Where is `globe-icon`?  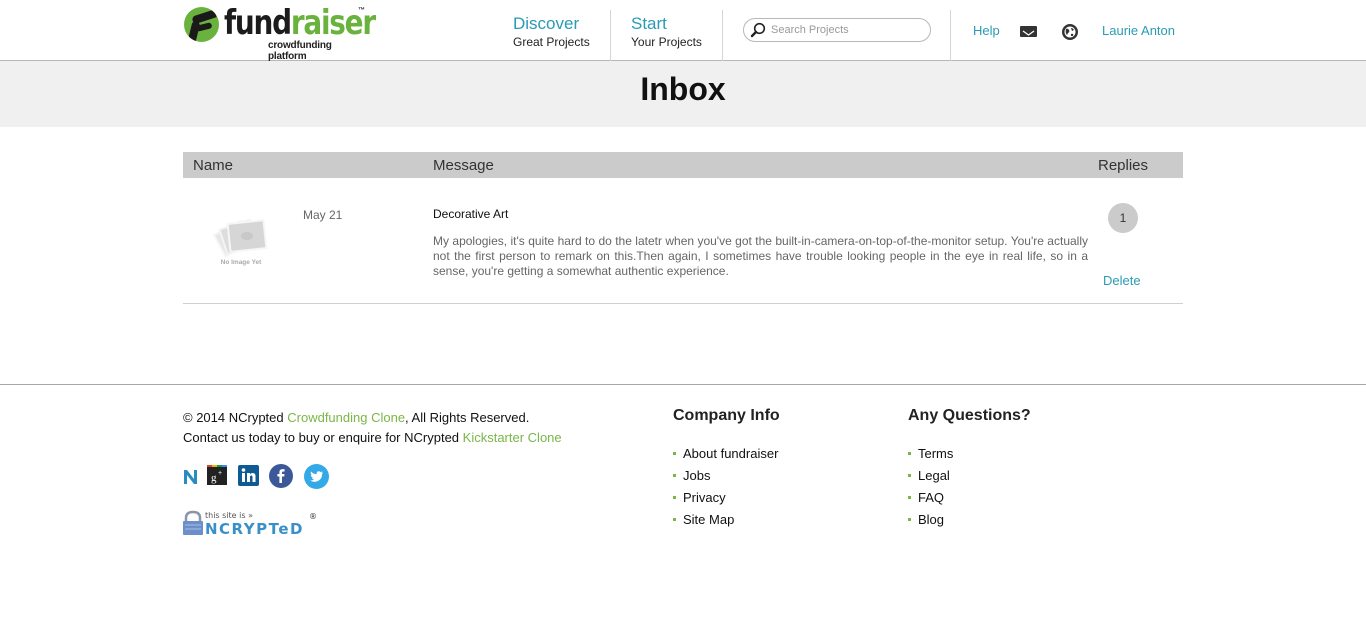
globe-icon is located at coordinates (1070, 32).